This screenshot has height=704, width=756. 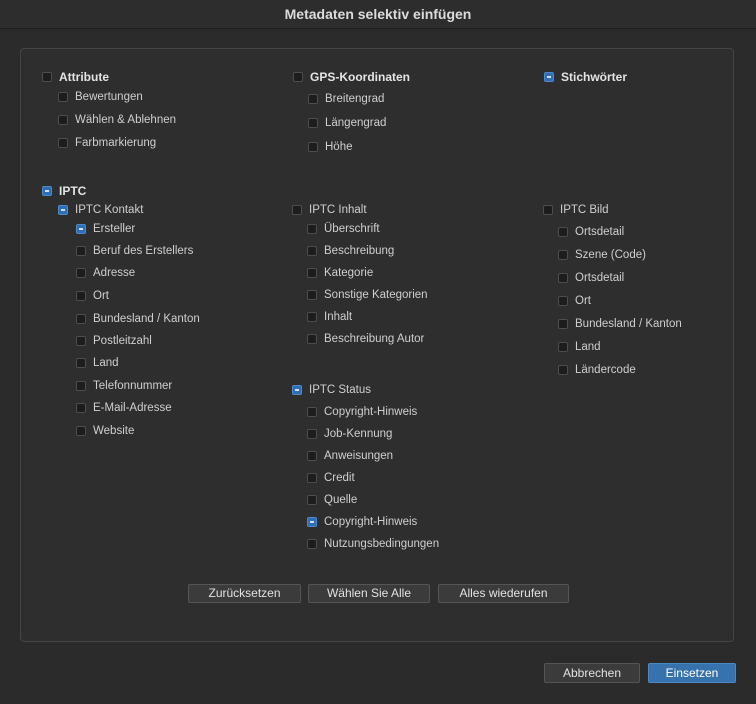 What do you see at coordinates (101, 296) in the screenshot?
I see `checkbox-label: Ort` at bounding box center [101, 296].